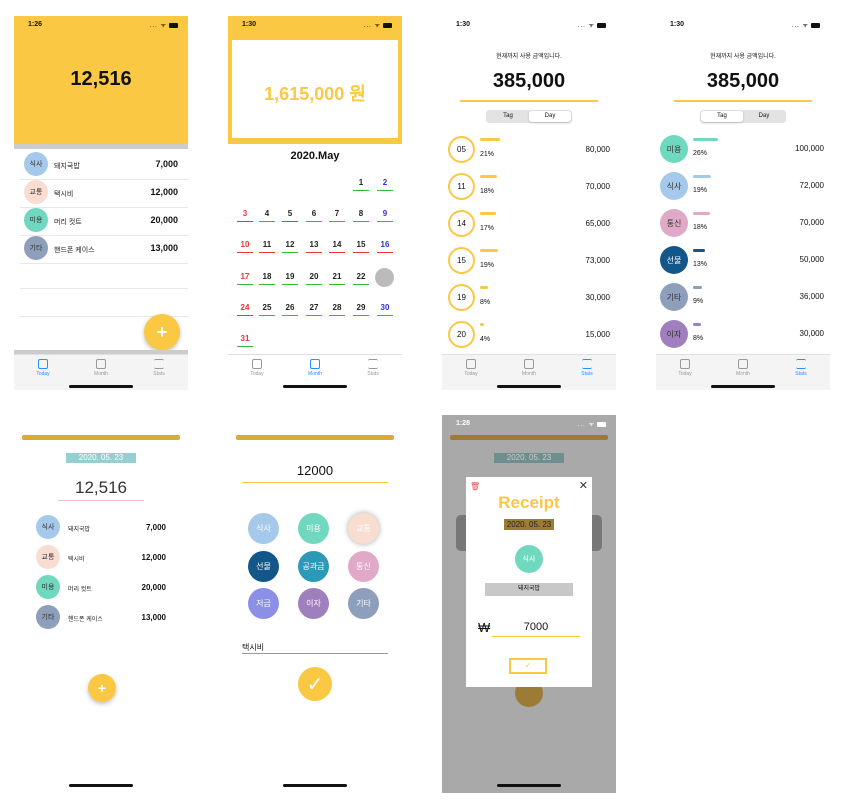 This screenshot has height=805, width=860. What do you see at coordinates (48, 527) in the screenshot?
I see `category-badge: 식사` at bounding box center [48, 527].